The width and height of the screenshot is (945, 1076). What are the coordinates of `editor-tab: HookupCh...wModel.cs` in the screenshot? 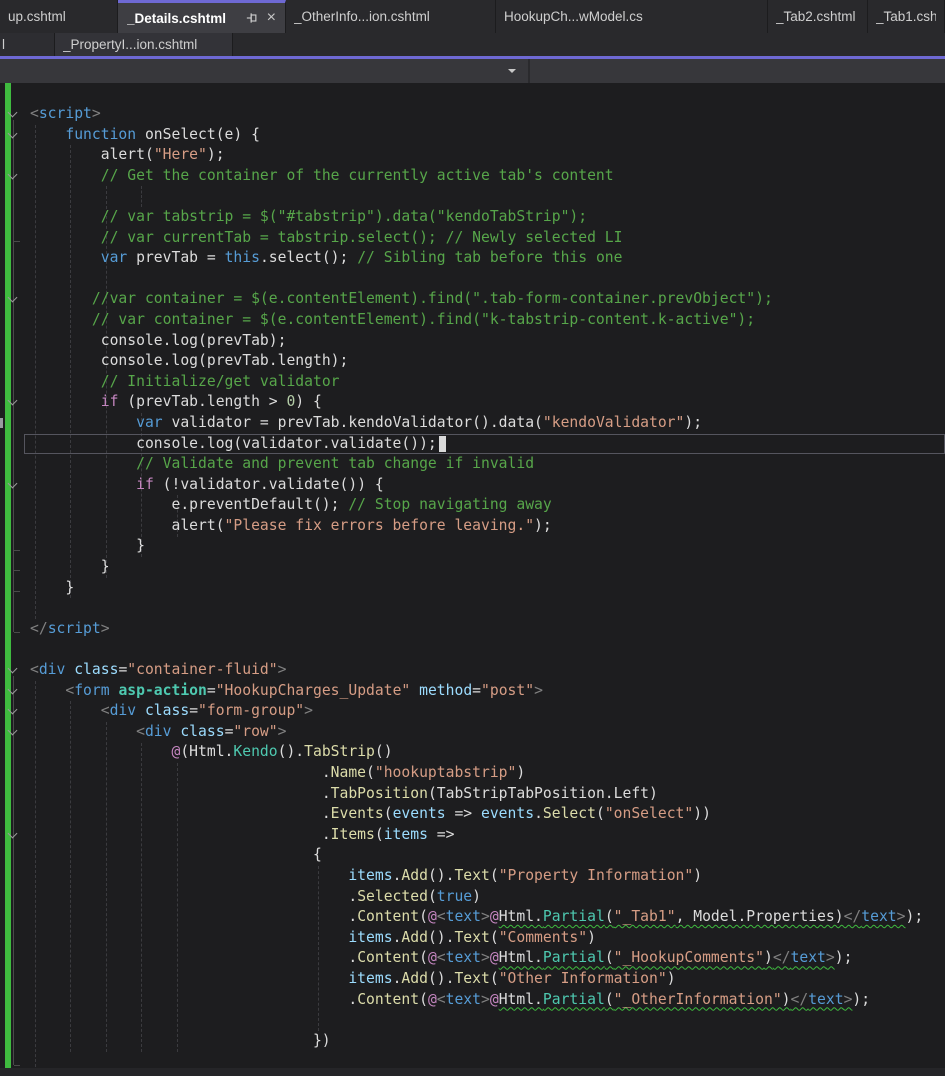 It's located at (632, 16).